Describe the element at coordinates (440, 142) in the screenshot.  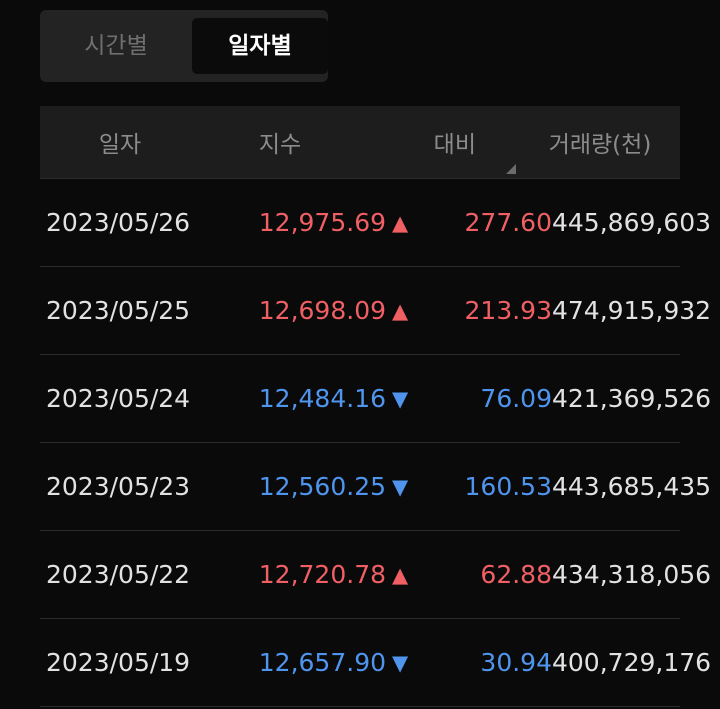
I see `header-change: 대비` at that location.